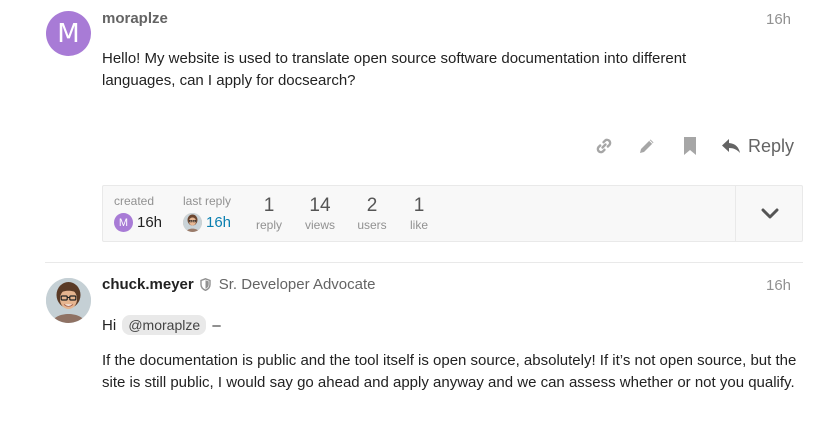 The height and width of the screenshot is (446, 827). I want to click on chevron-down-icon, so click(770, 214).